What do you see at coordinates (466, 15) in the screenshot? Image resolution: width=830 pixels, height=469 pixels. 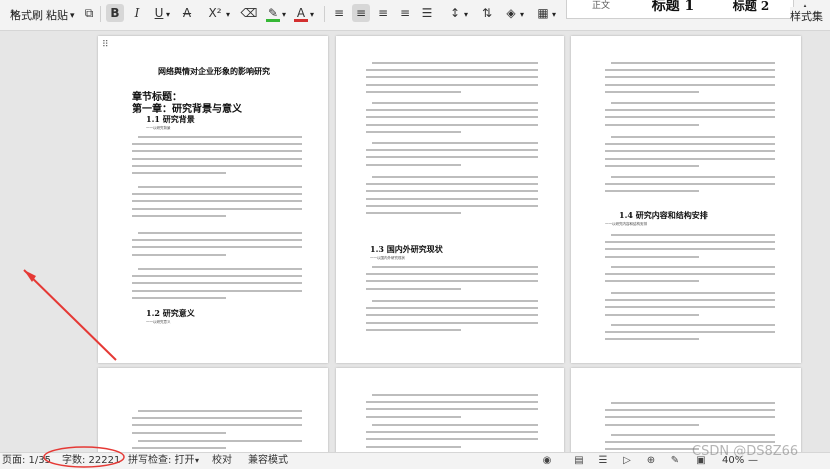 I see `line-spacing-dropdown-icon: ▾` at bounding box center [466, 15].